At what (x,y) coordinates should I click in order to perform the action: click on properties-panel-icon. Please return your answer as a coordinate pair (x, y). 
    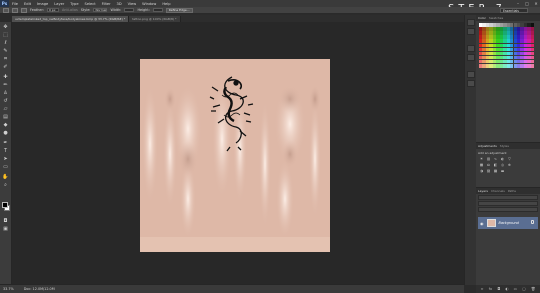
    Looking at the image, I should click on (471, 31).